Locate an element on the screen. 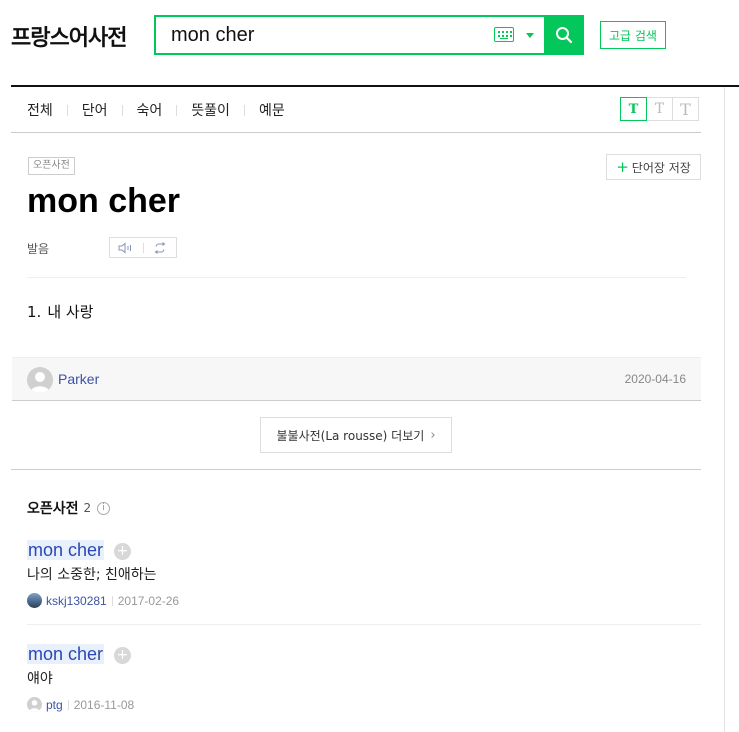 The image size is (739, 732). item-date: 2017-02-26 is located at coordinates (148, 600).